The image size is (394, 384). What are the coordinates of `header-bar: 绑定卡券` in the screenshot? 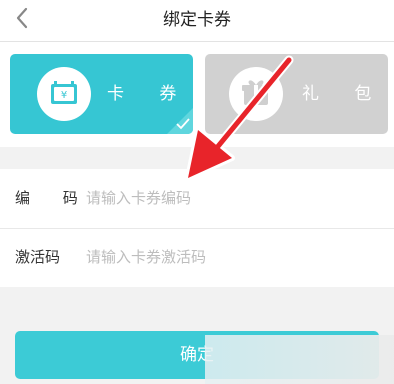 It's located at (197, 21).